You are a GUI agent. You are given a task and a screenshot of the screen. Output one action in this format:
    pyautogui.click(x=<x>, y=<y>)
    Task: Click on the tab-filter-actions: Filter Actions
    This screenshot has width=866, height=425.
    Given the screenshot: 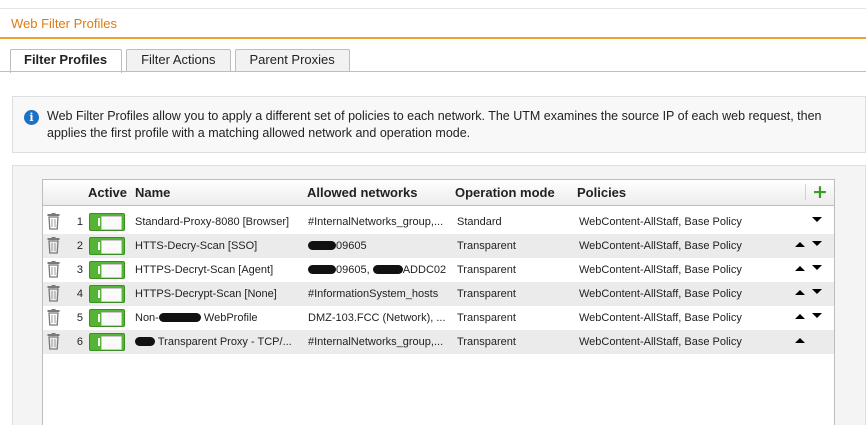 What is the action you would take?
    pyautogui.click(x=178, y=60)
    